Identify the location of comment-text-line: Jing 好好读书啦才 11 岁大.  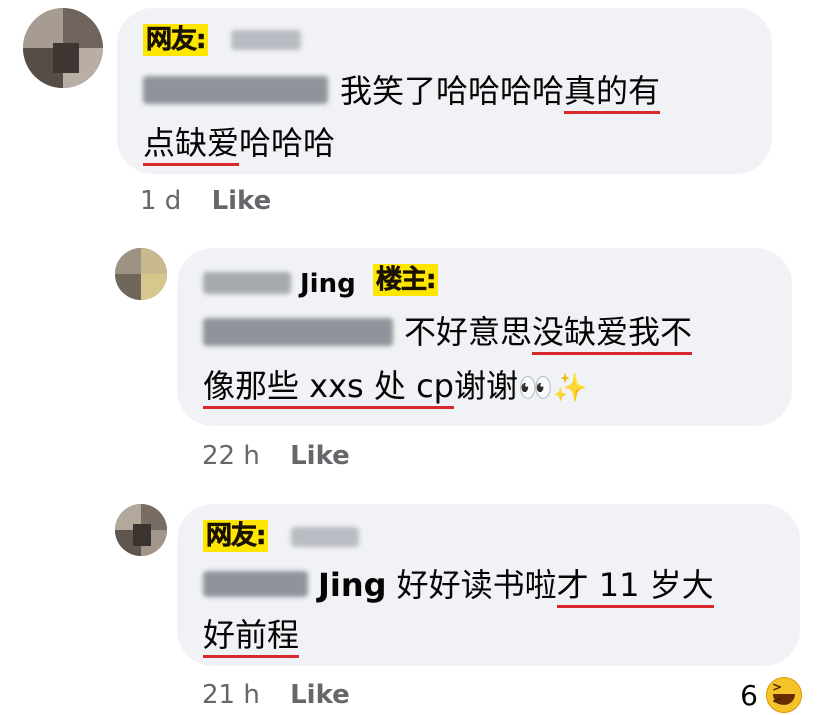
(516, 586).